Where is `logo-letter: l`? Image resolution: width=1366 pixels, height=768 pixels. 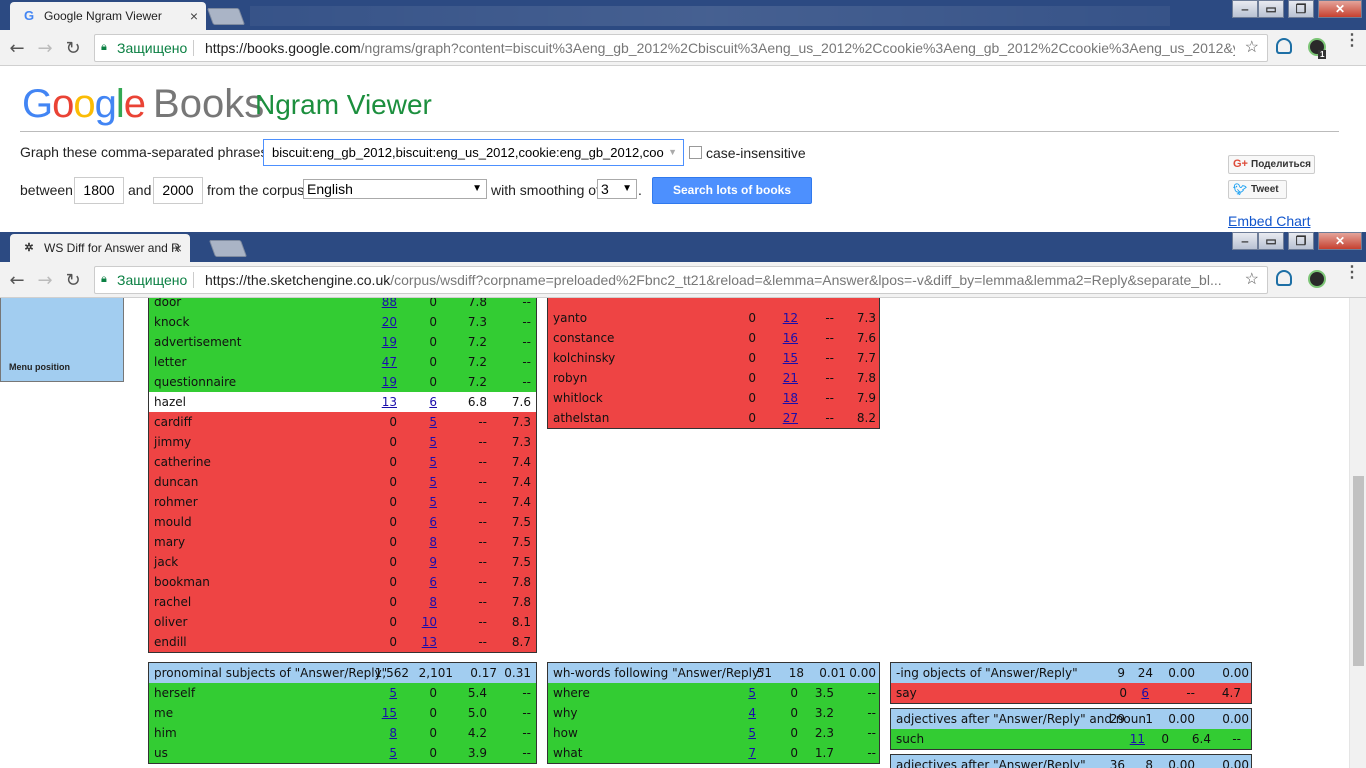
logo-letter: l is located at coordinates (120, 104).